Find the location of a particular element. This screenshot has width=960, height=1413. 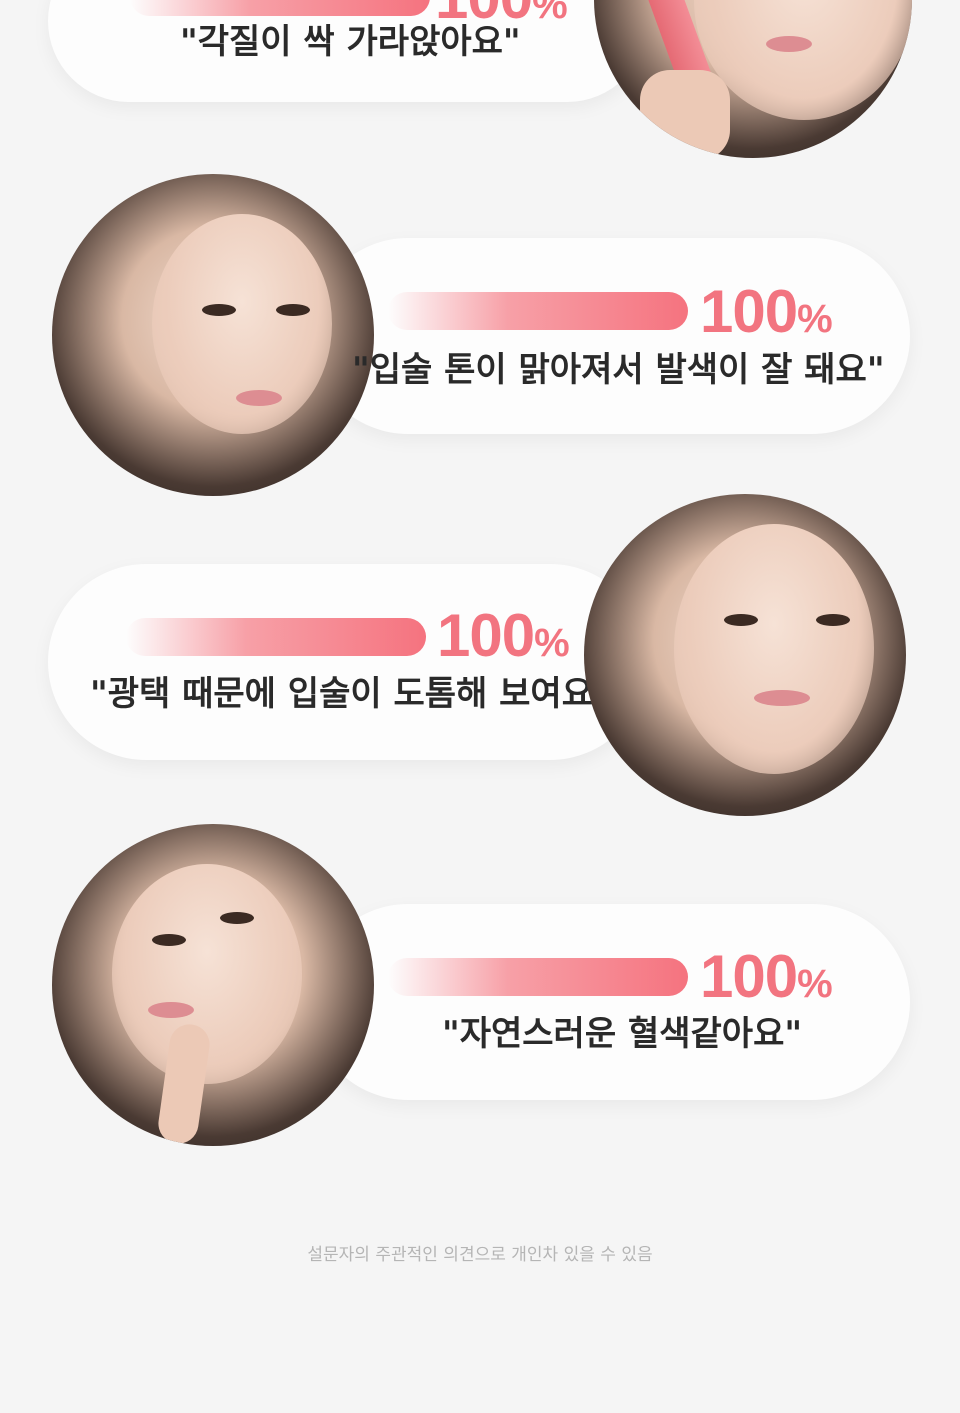

percent-label-2: 100% is located at coordinates (766, 311).